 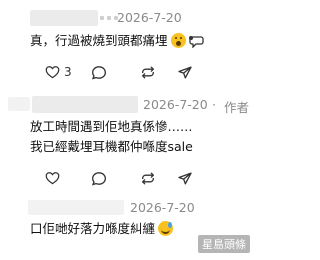 I want to click on comment-1-meta: 2026-7-20, so click(x=128, y=18).